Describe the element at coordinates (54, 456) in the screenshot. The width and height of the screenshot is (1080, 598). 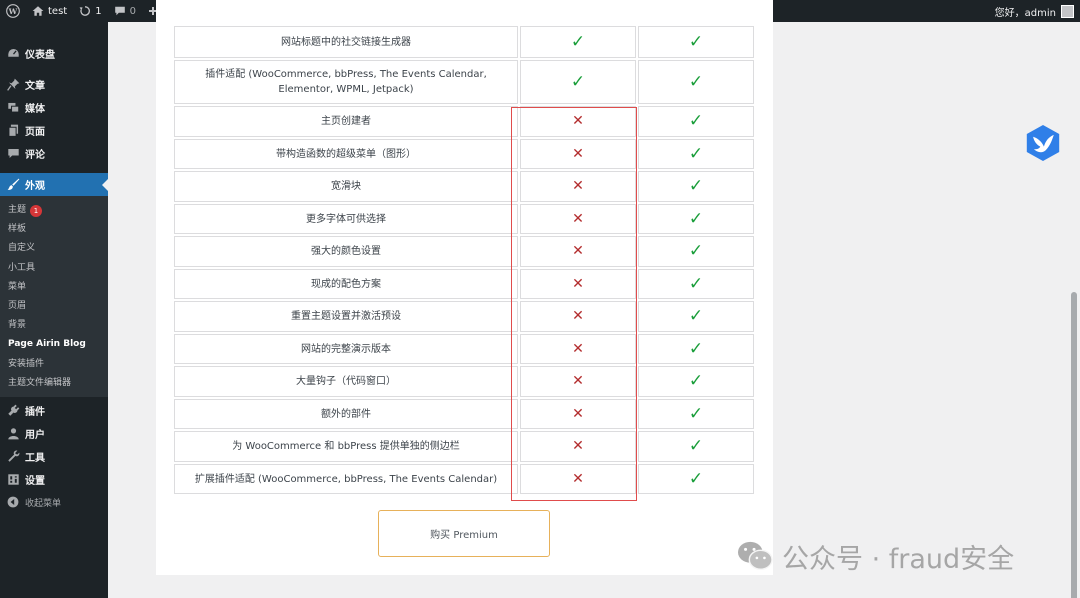
I see `menu-tools: 工具` at that location.